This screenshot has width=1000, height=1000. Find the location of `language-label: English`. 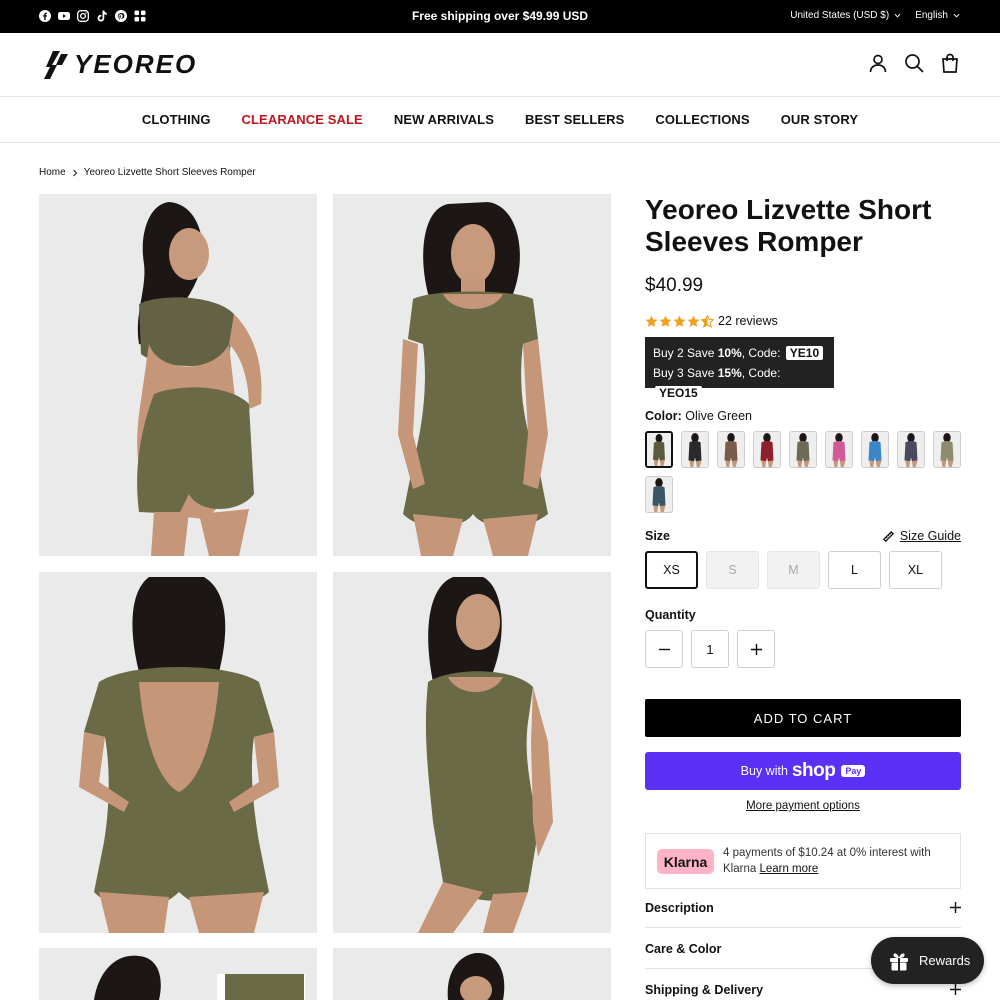

language-label: English is located at coordinates (931, 15).